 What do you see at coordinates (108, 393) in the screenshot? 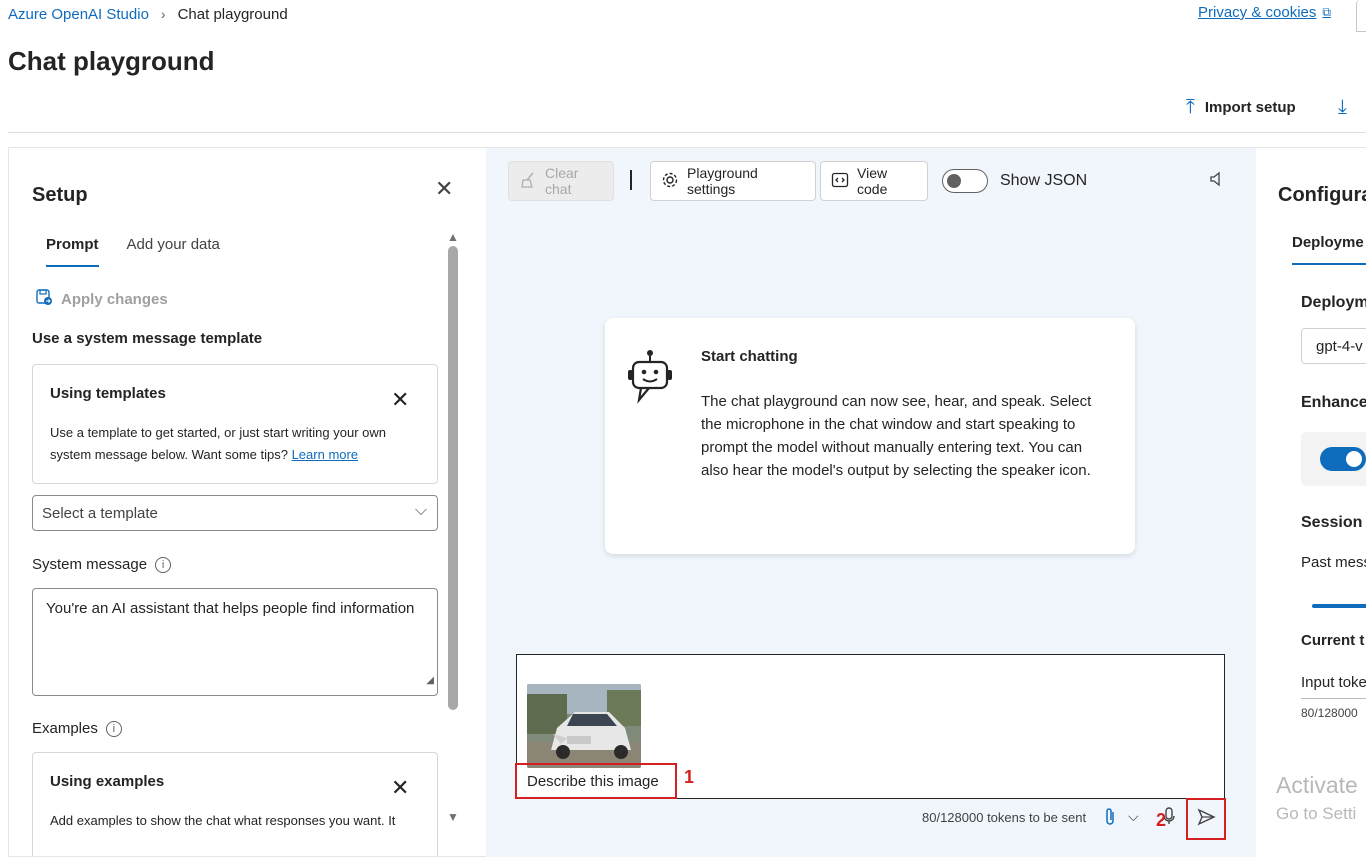
I see `templates-card-title: Using templates` at bounding box center [108, 393].